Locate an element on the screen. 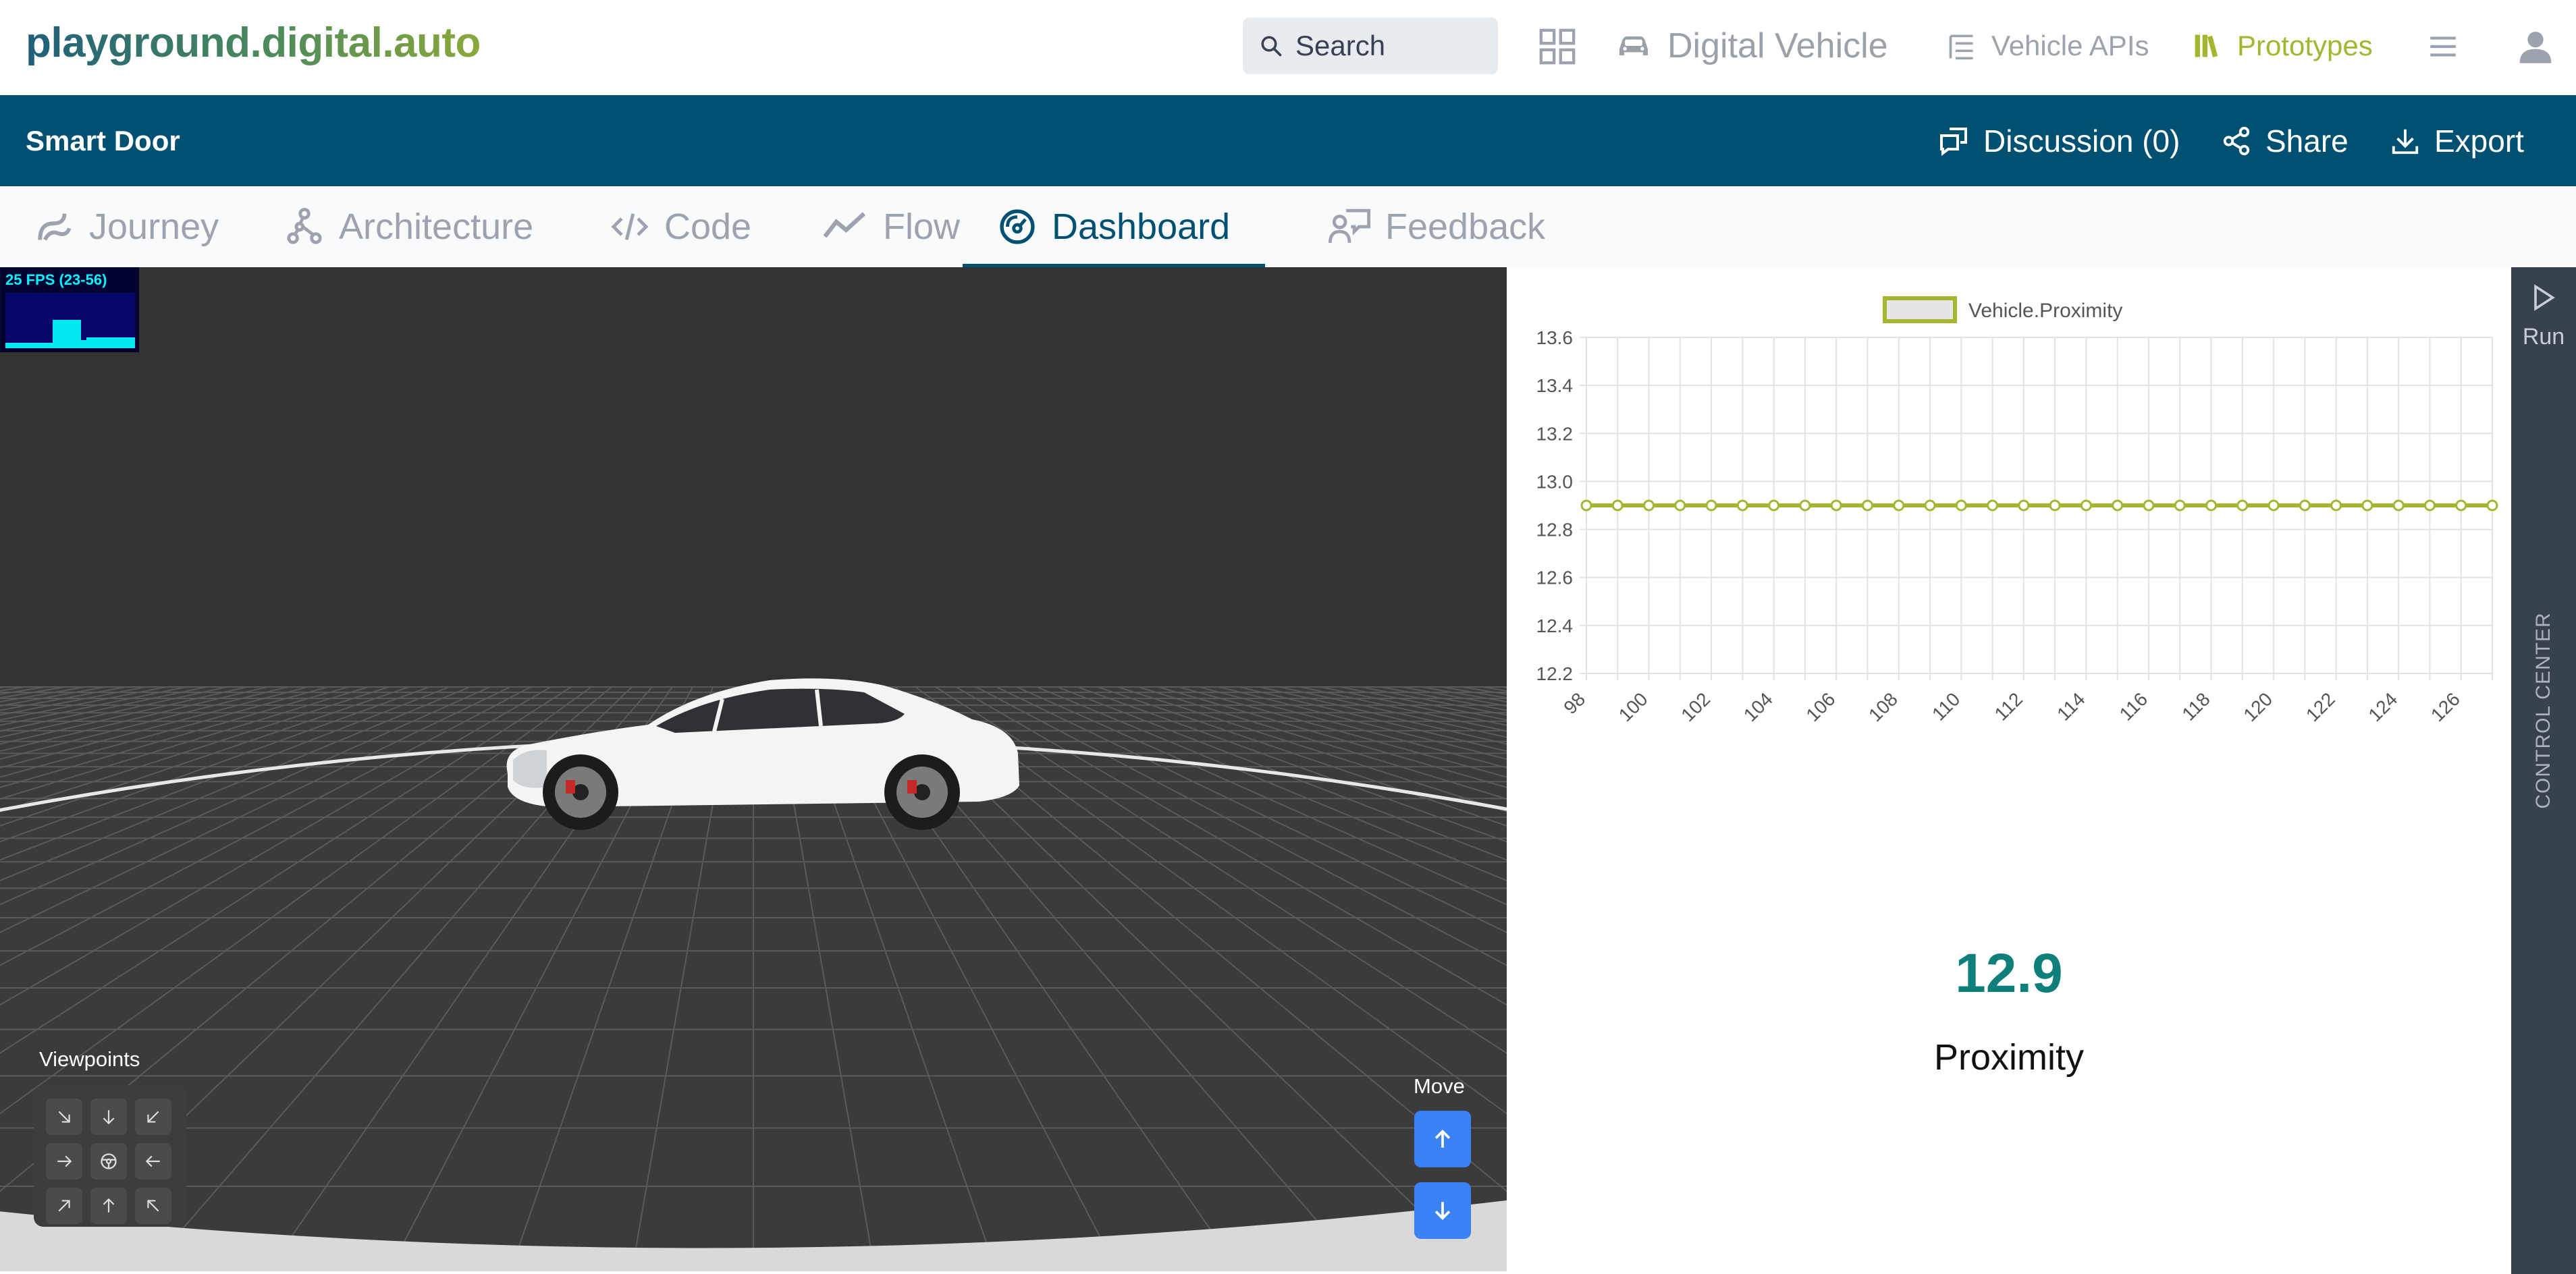 The width and height of the screenshot is (2576, 1274). viewpoint-left-button is located at coordinates (64, 1161).